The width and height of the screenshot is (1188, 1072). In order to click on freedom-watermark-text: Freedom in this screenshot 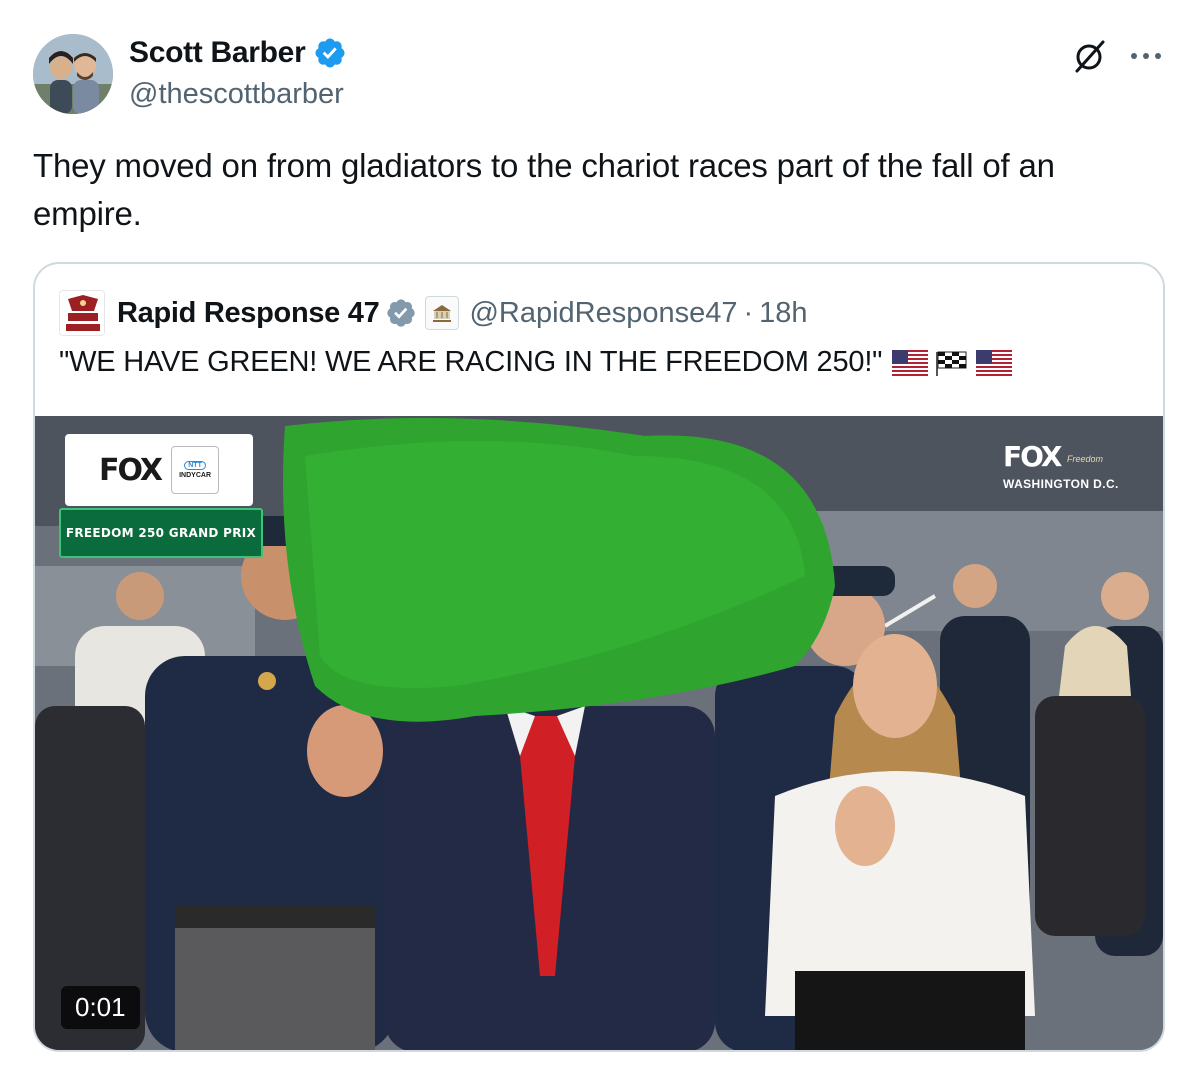, I will do `click(1085, 459)`.